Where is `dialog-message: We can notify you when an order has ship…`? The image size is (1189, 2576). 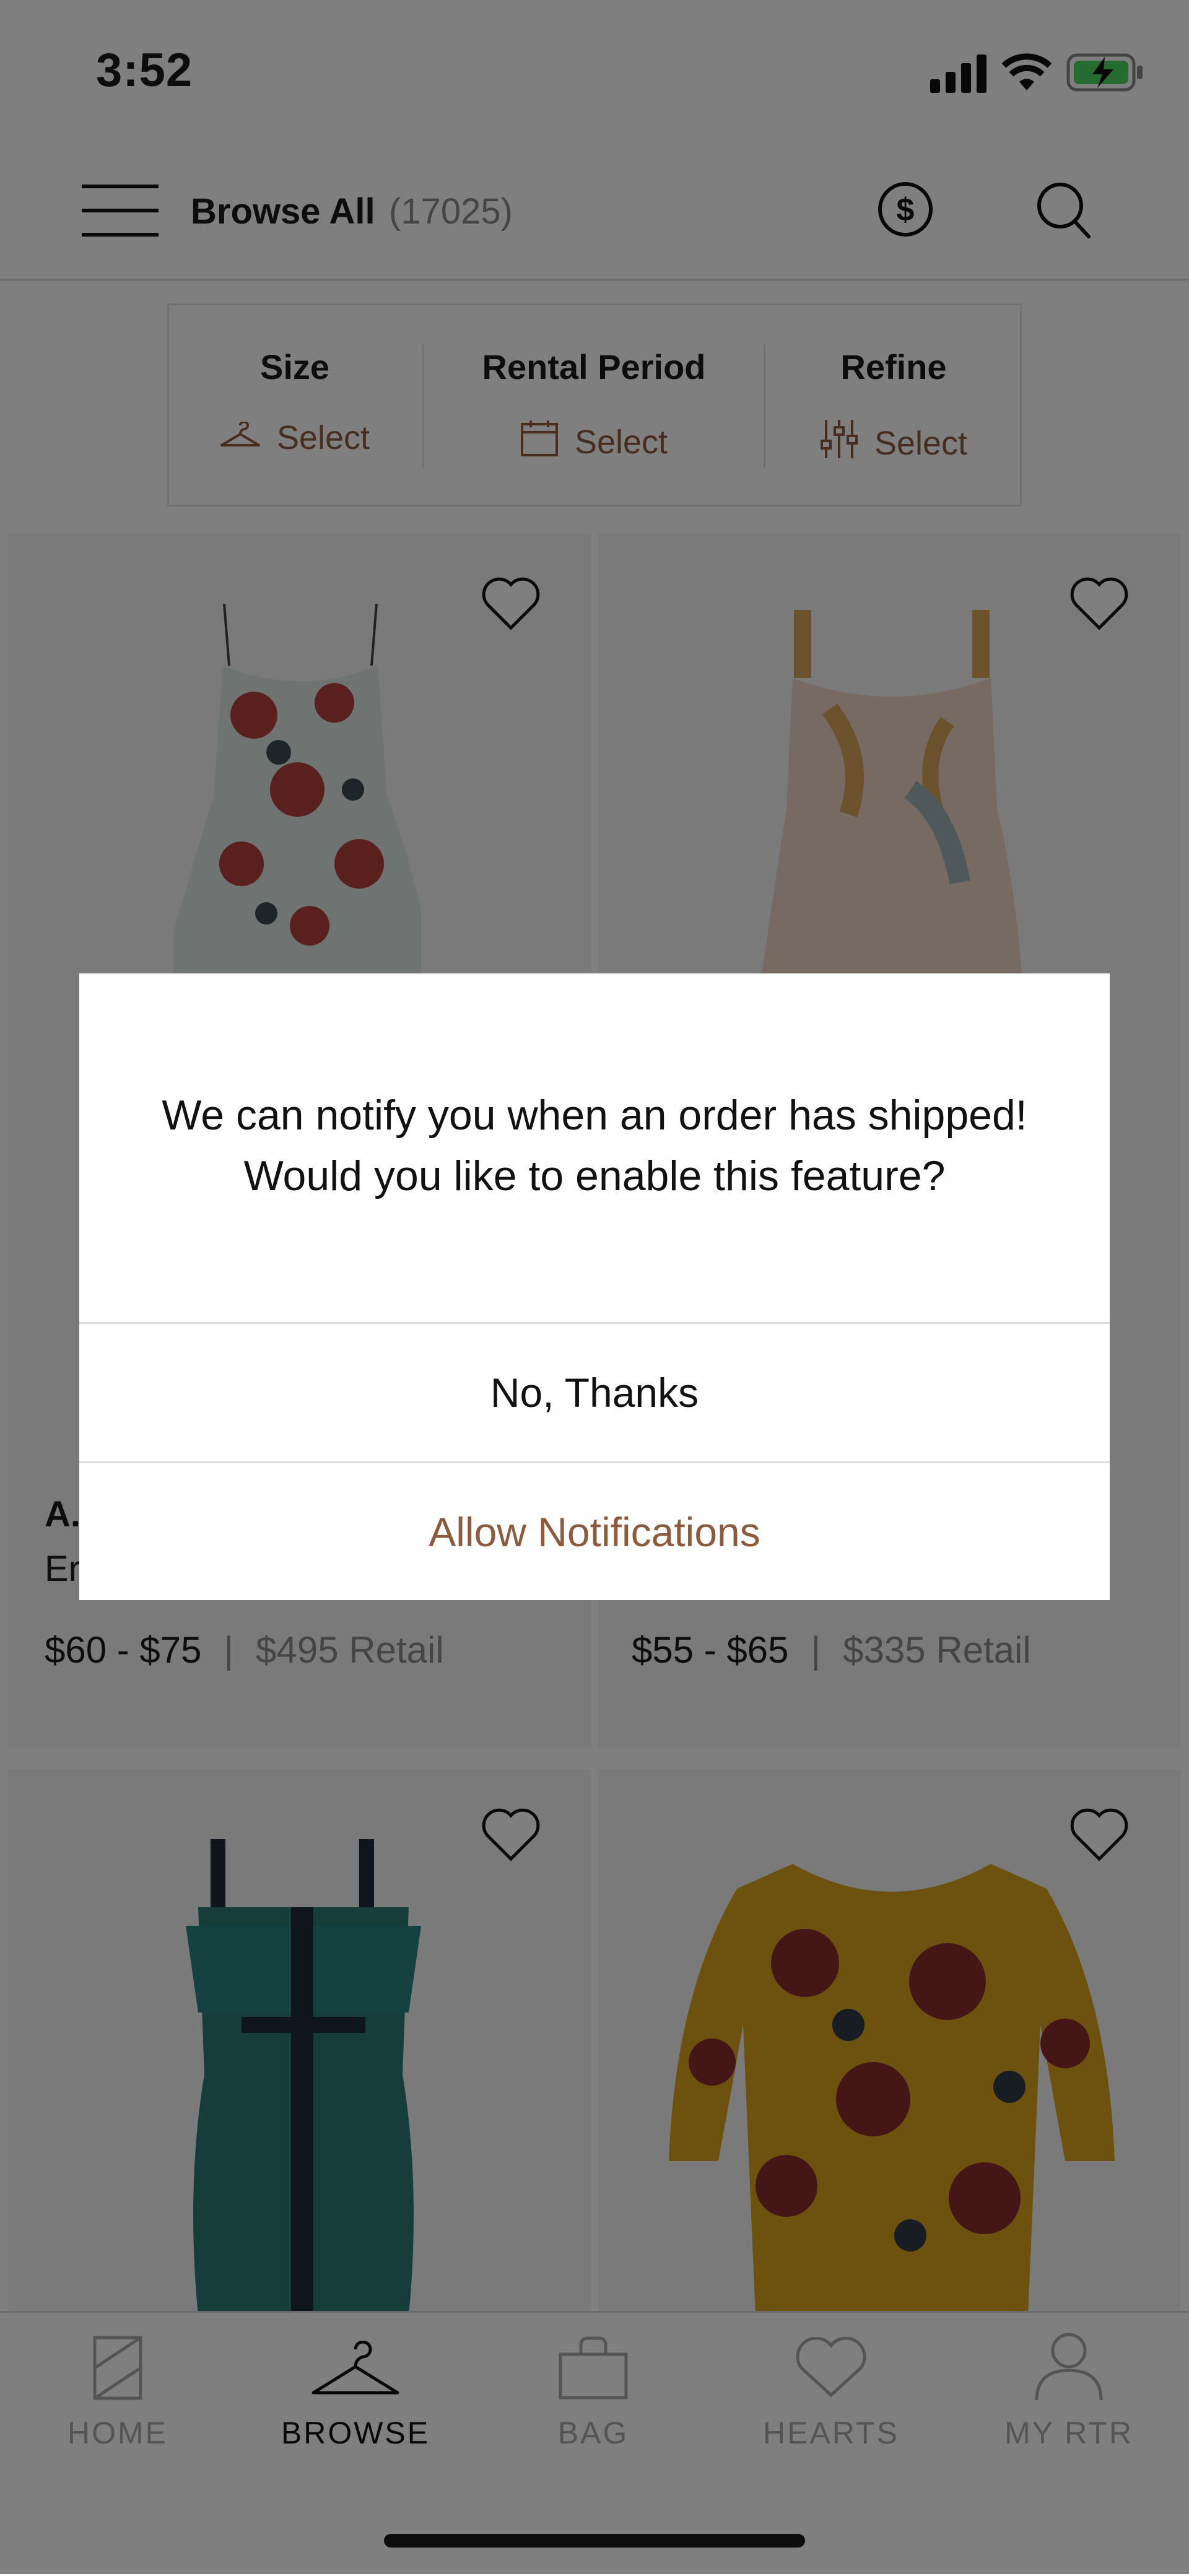
dialog-message: We can notify you when an order has ship… is located at coordinates (594, 1145).